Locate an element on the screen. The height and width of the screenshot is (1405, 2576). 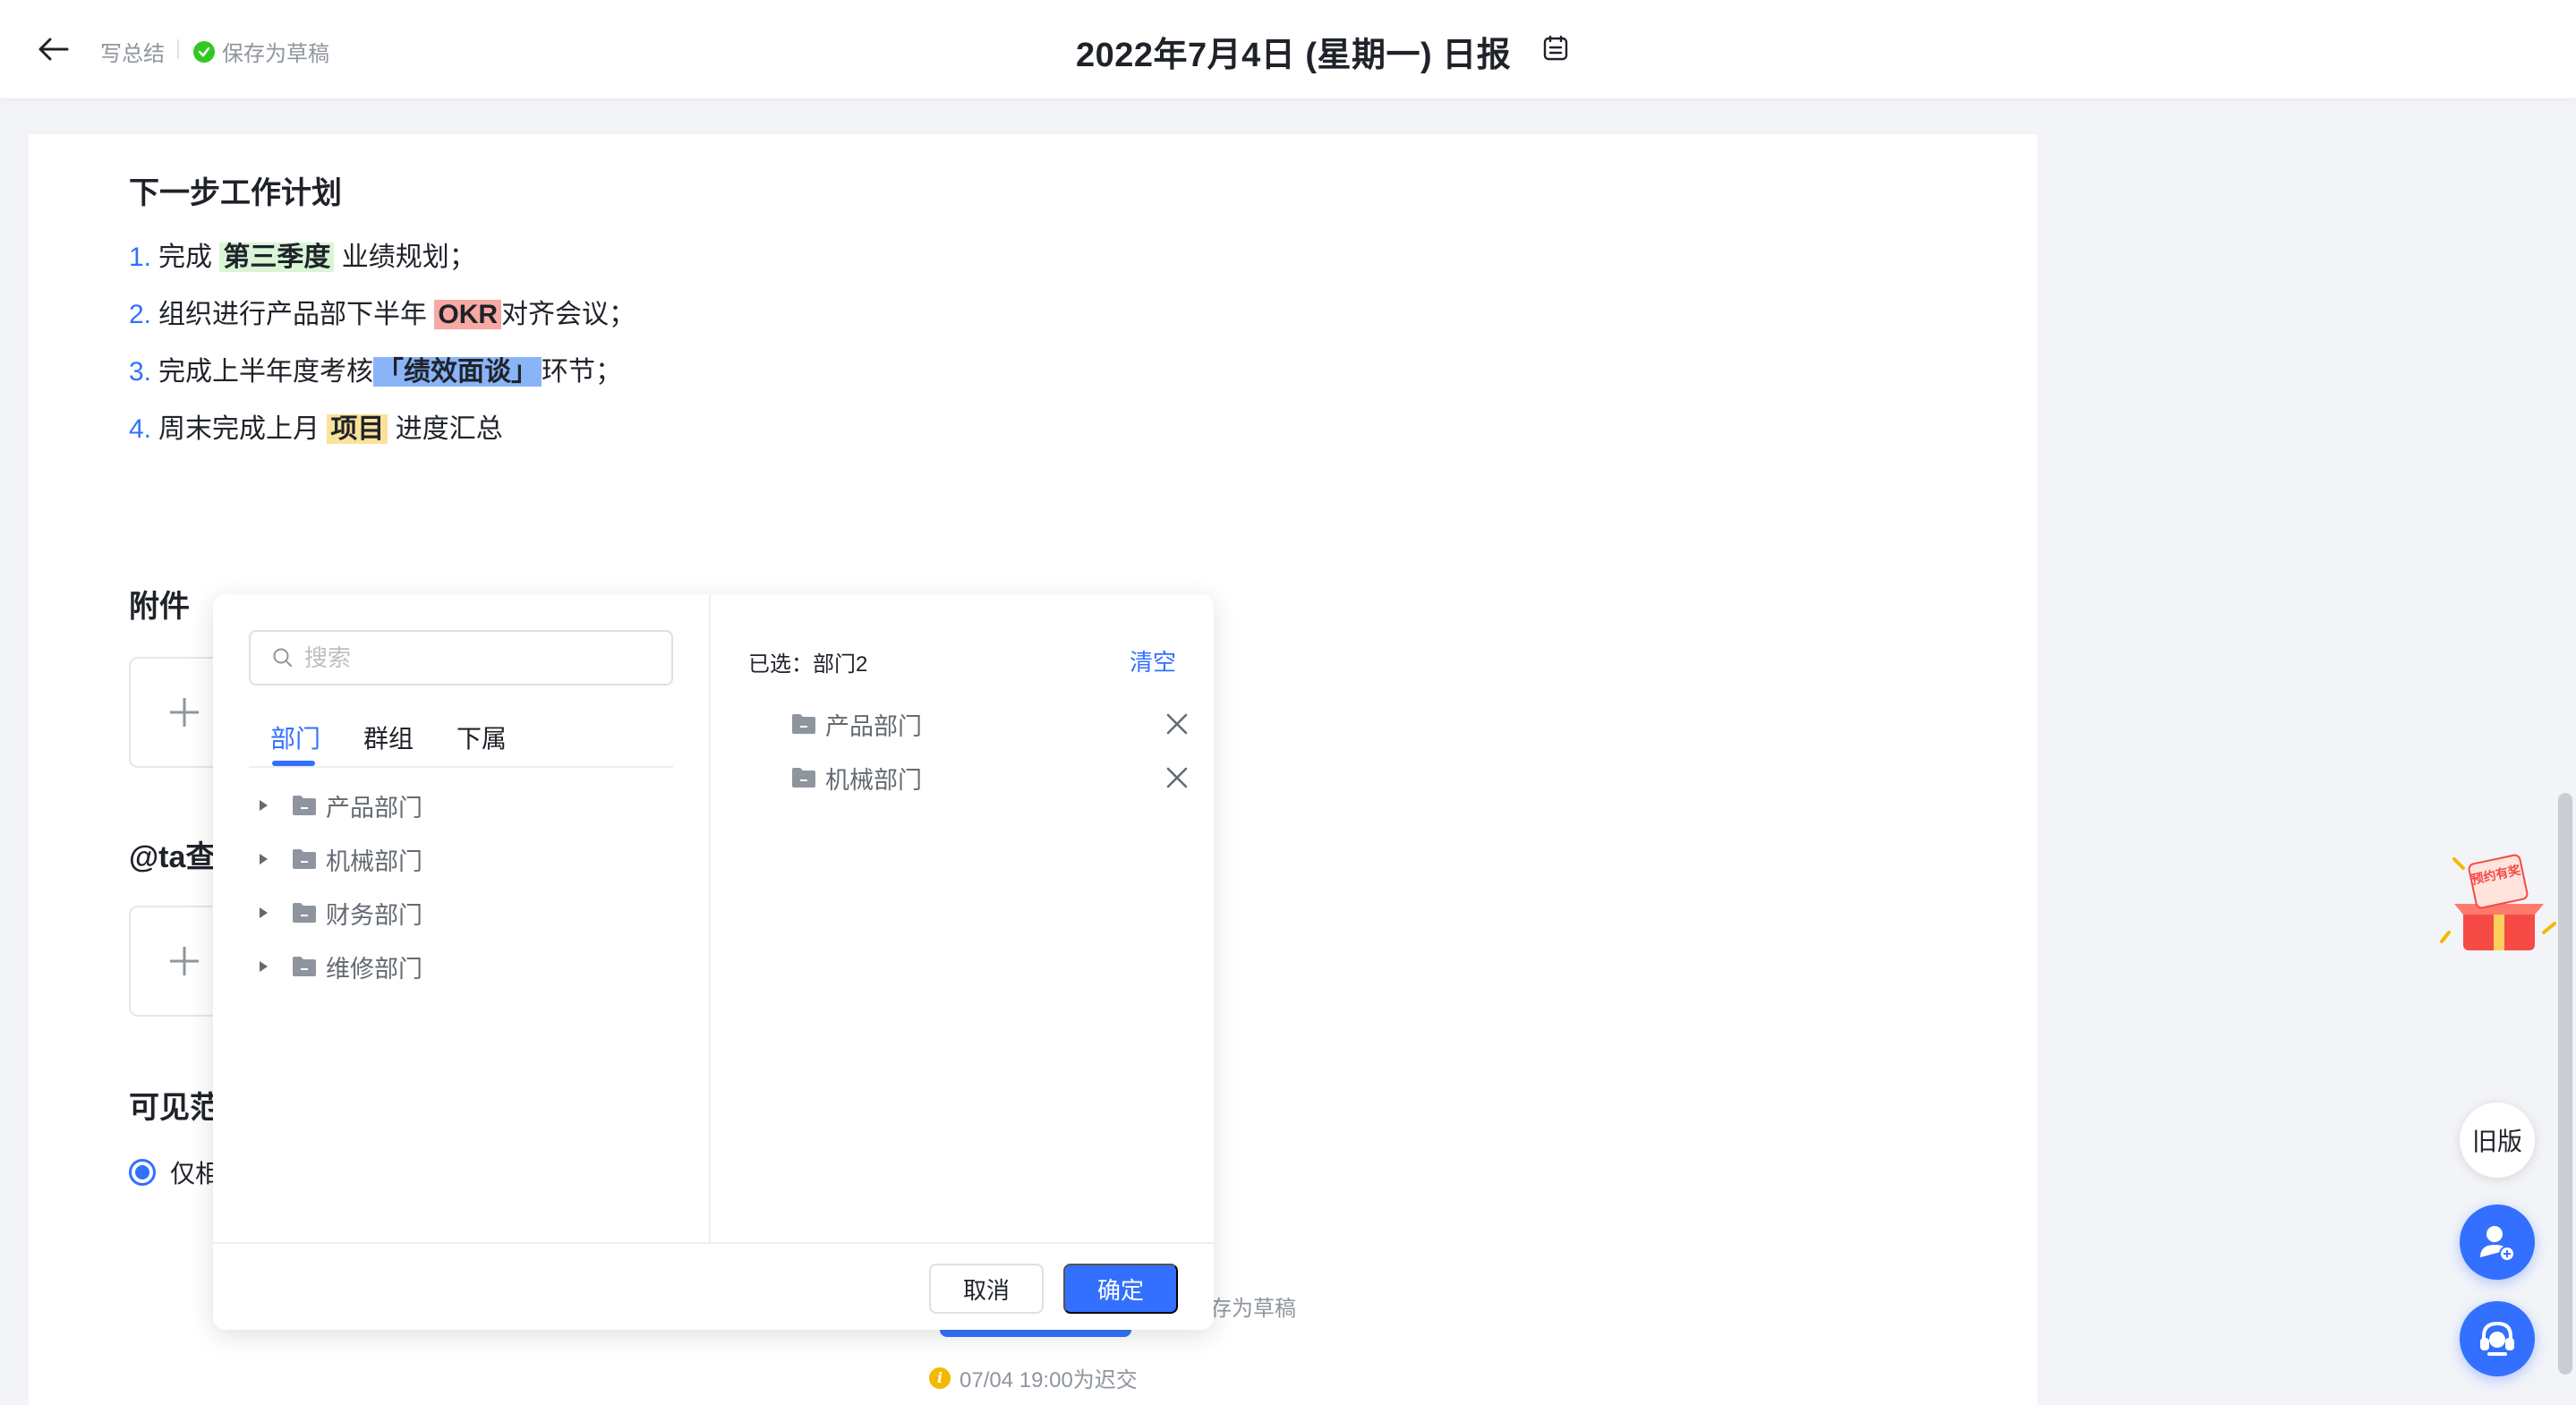
support-button is located at coordinates (2497, 1338).